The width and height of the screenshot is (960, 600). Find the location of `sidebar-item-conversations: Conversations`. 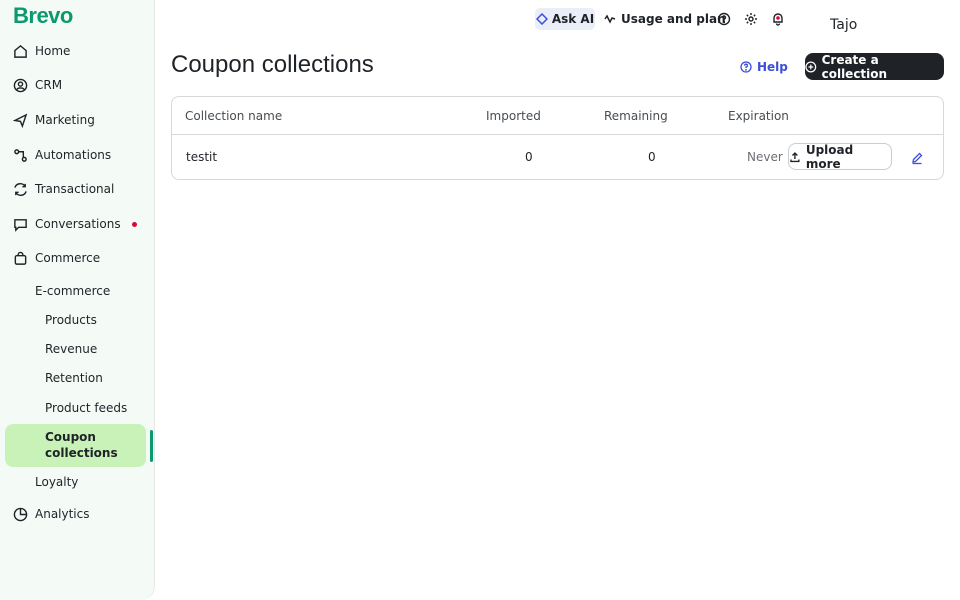

sidebar-item-conversations: Conversations is located at coordinates (80, 224).